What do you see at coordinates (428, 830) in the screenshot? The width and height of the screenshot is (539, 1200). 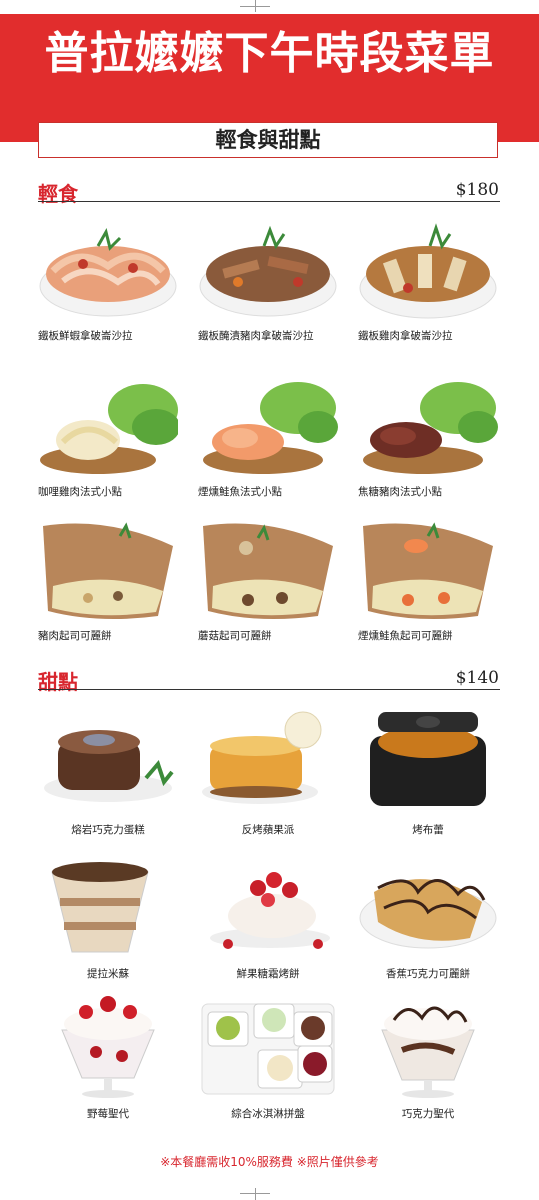 I see `item-name: 烤布蕾` at bounding box center [428, 830].